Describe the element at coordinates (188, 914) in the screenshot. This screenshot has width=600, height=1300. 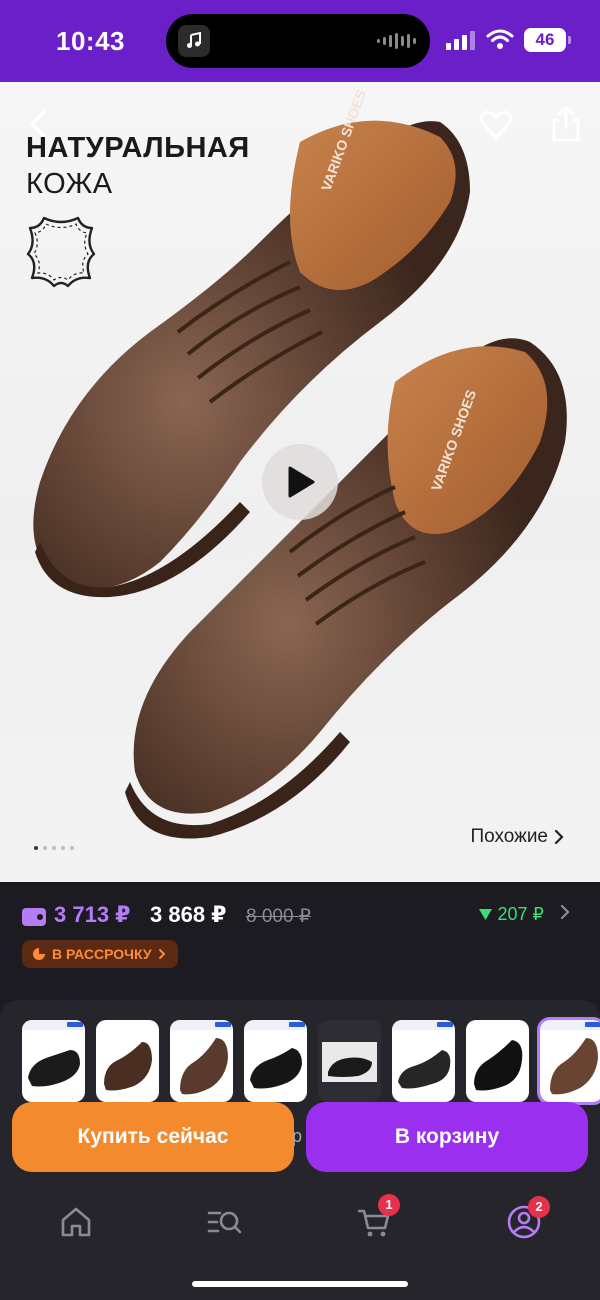
I see `regular-price: 3 868 ₽` at that location.